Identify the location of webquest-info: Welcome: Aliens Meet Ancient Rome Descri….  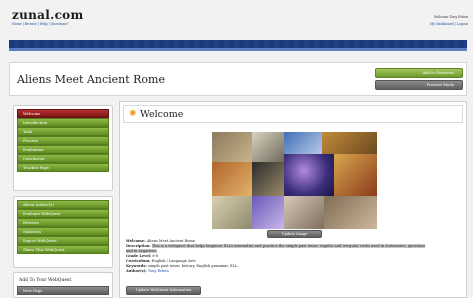
(276, 256).